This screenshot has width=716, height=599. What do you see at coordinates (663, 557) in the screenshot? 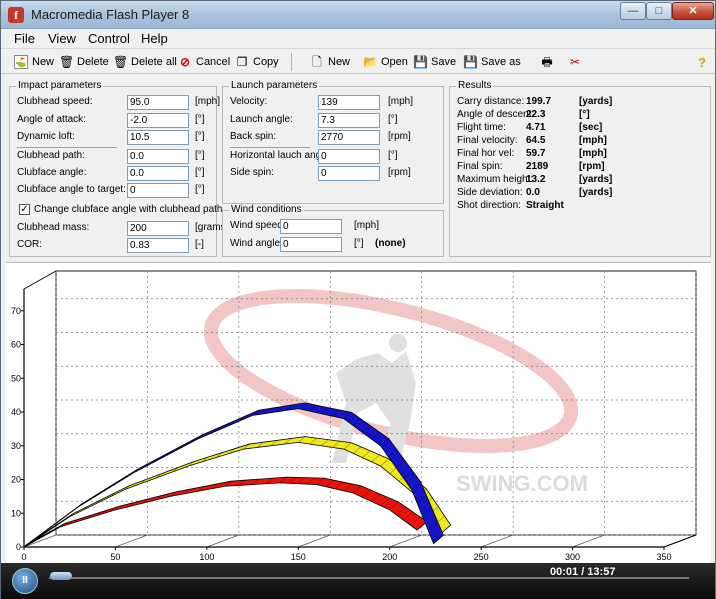
I see `x-tick-label: 350` at bounding box center [663, 557].